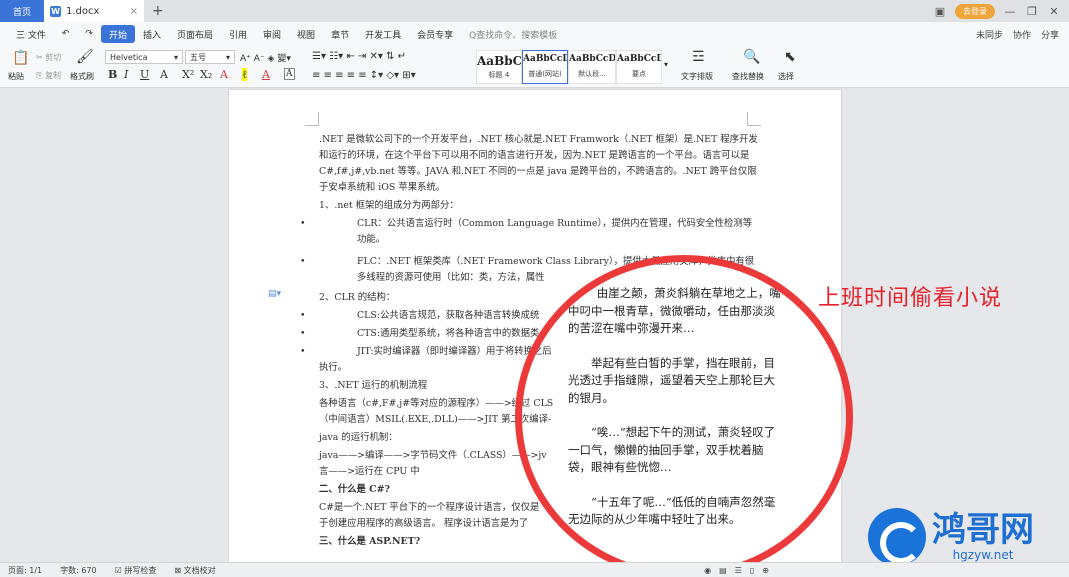  What do you see at coordinates (245, 74) in the screenshot?
I see `highlight-icon: ℓ` at bounding box center [245, 74].